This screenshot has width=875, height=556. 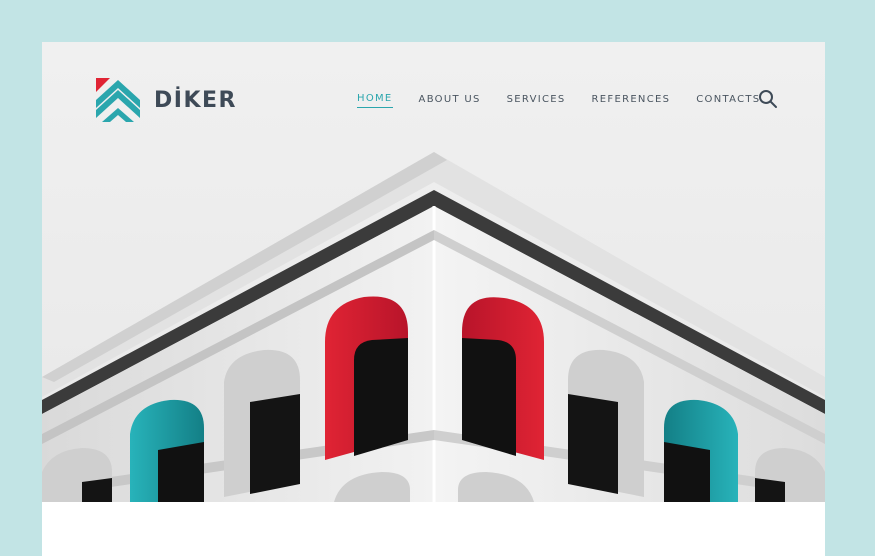 I want to click on nav-references: REFERENCES, so click(x=631, y=101).